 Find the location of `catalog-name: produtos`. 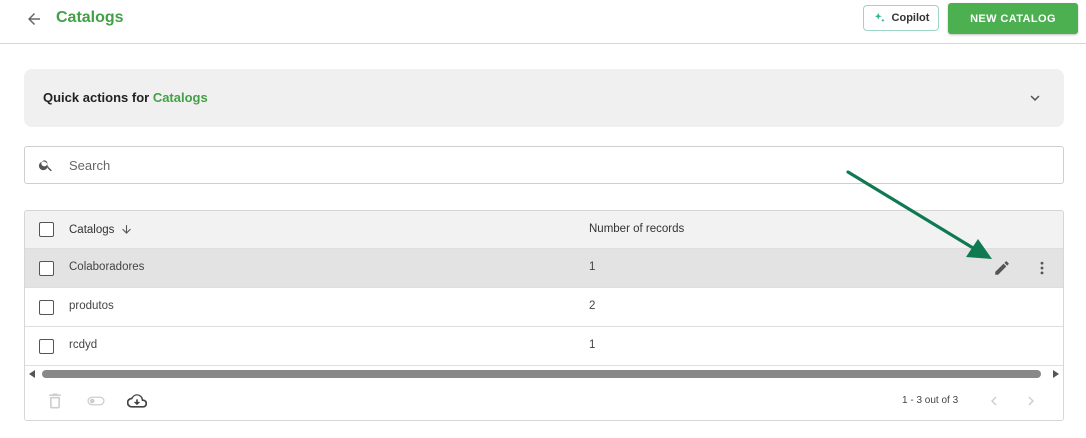

catalog-name: produtos is located at coordinates (91, 306).